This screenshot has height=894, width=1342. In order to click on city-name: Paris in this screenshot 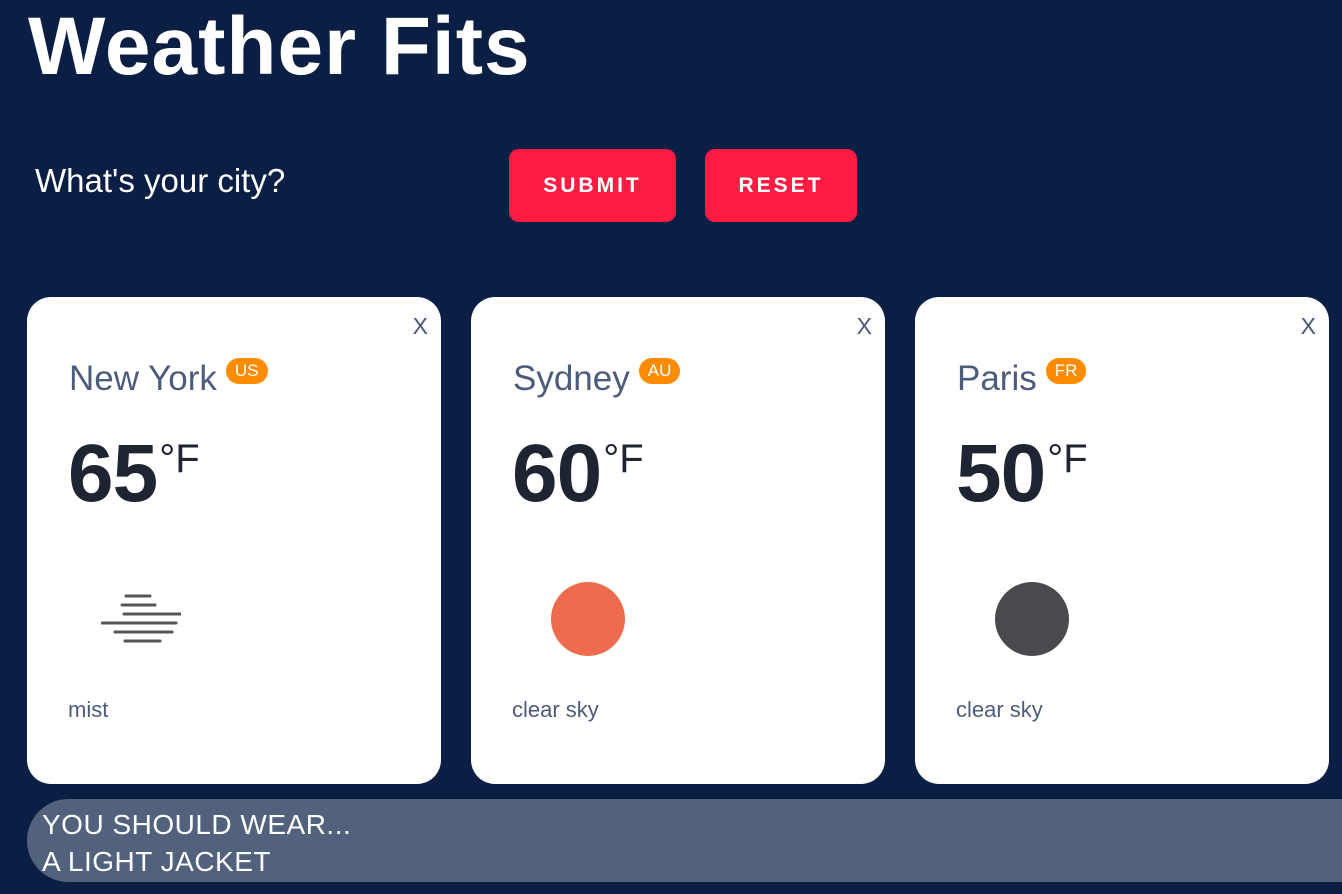, I will do `click(997, 378)`.